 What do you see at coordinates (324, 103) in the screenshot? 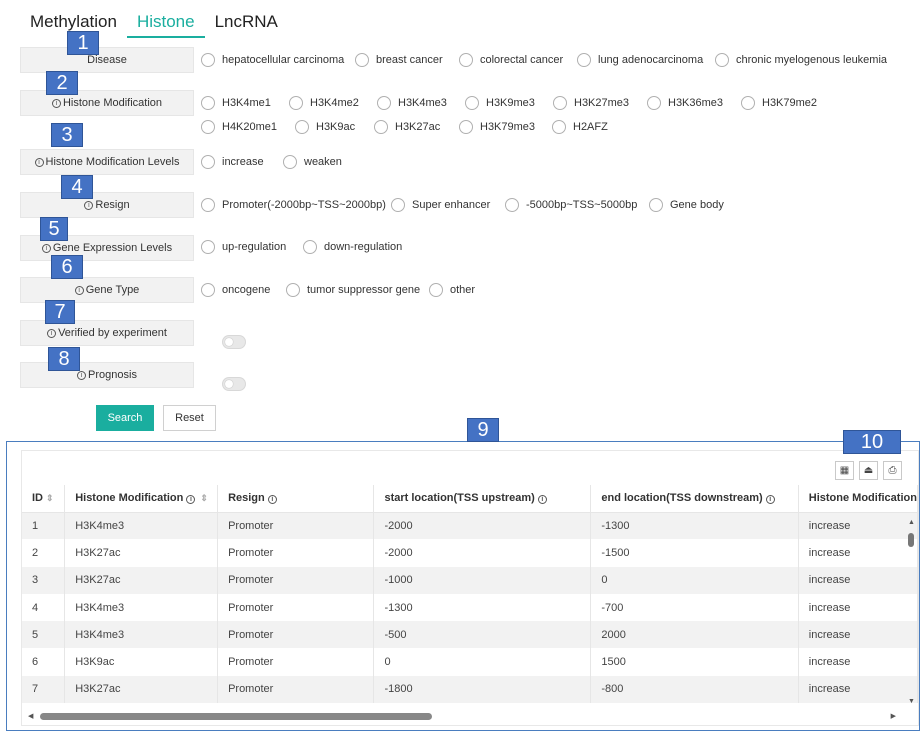
I see `option-histone-modification: H3K4me2` at bounding box center [324, 103].